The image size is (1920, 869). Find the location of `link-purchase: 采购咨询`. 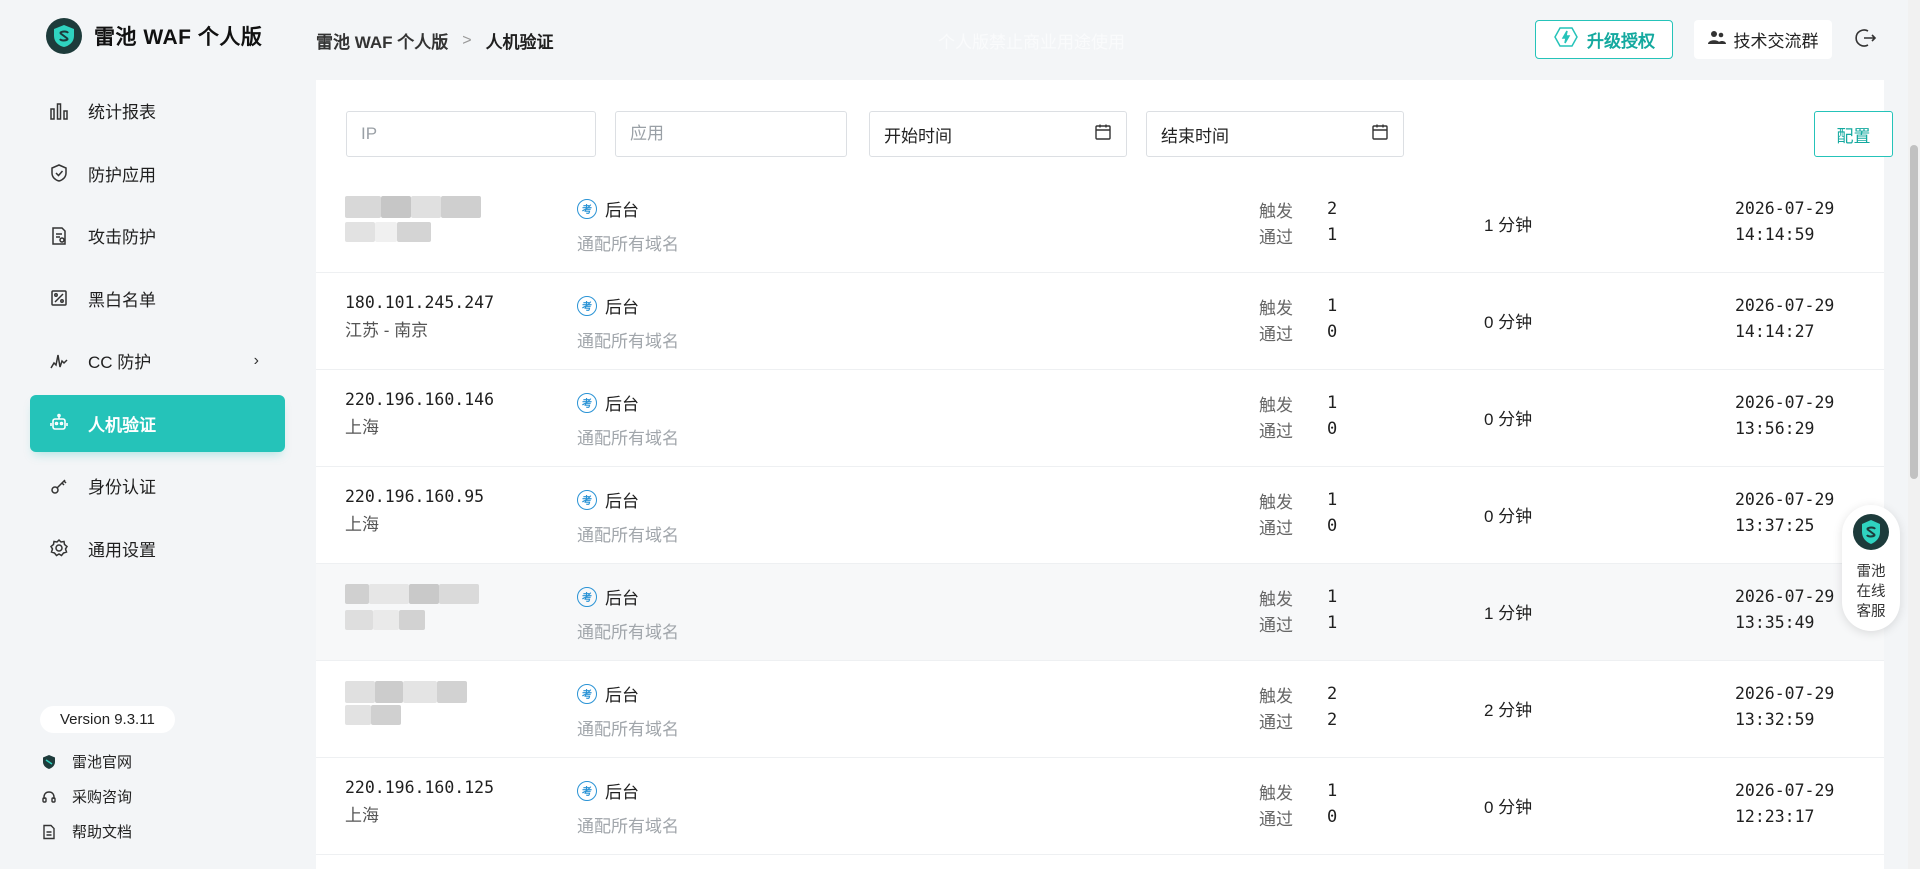

link-purchase: 采购咨询 is located at coordinates (86, 796).